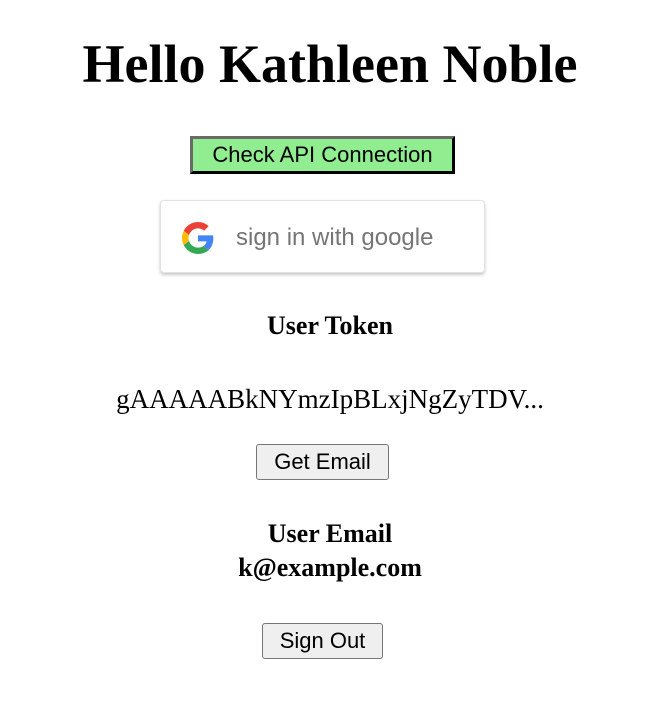  What do you see at coordinates (330, 64) in the screenshot?
I see `page-title: Hello Kathleen Noble` at bounding box center [330, 64].